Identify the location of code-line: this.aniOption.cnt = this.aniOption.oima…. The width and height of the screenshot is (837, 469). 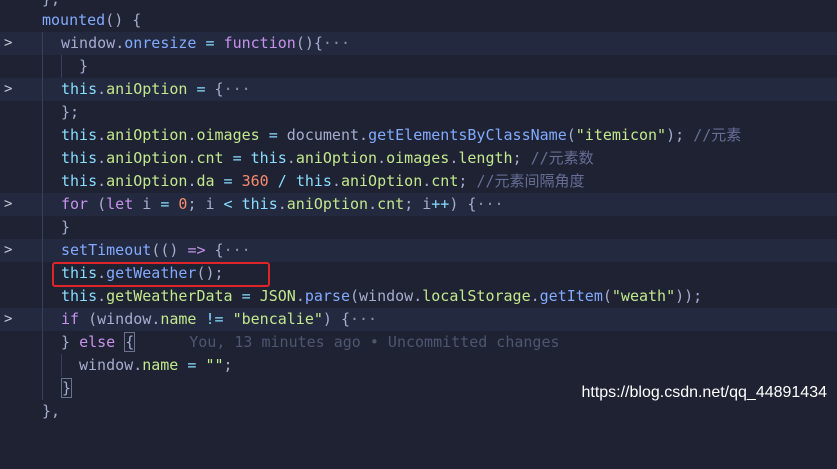
(418, 158).